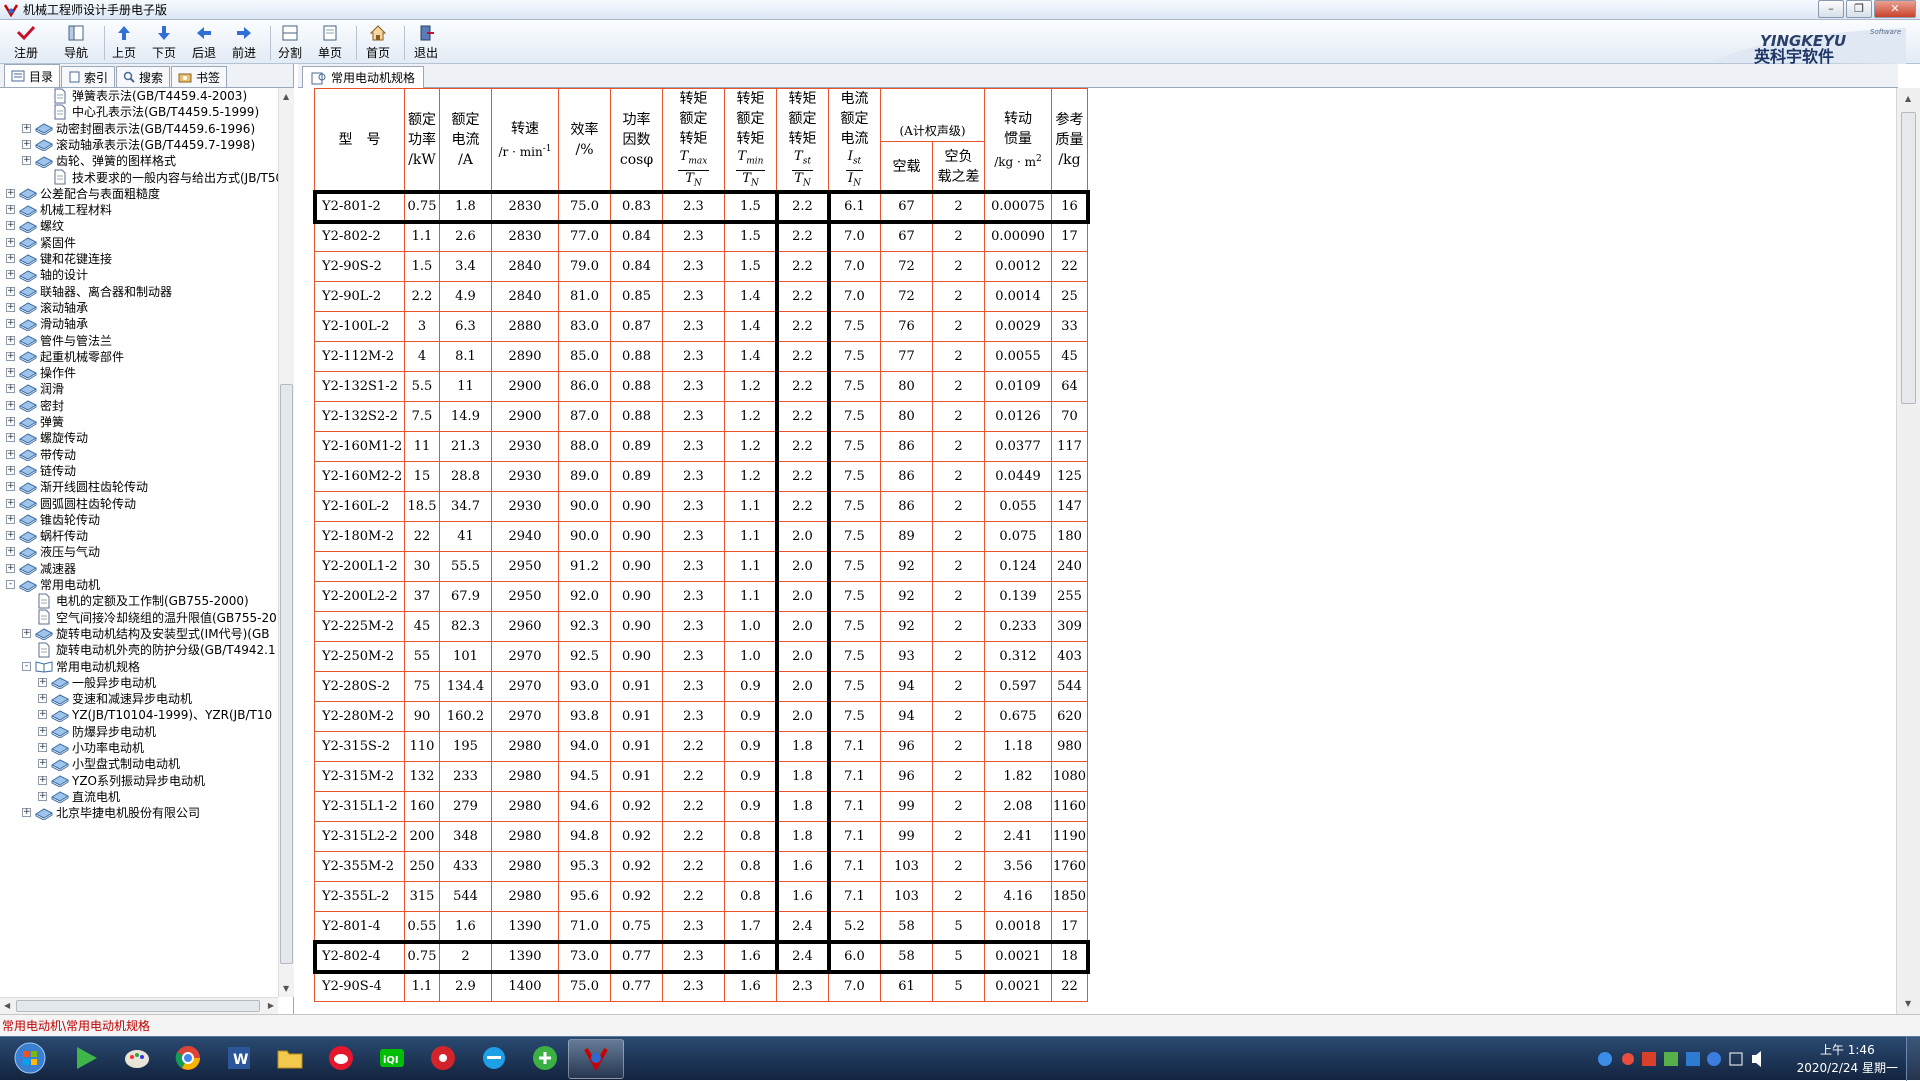 This screenshot has height=1081, width=1920. What do you see at coordinates (584, 207) in the screenshot?
I see `cell-efficiency: 75.0` at bounding box center [584, 207].